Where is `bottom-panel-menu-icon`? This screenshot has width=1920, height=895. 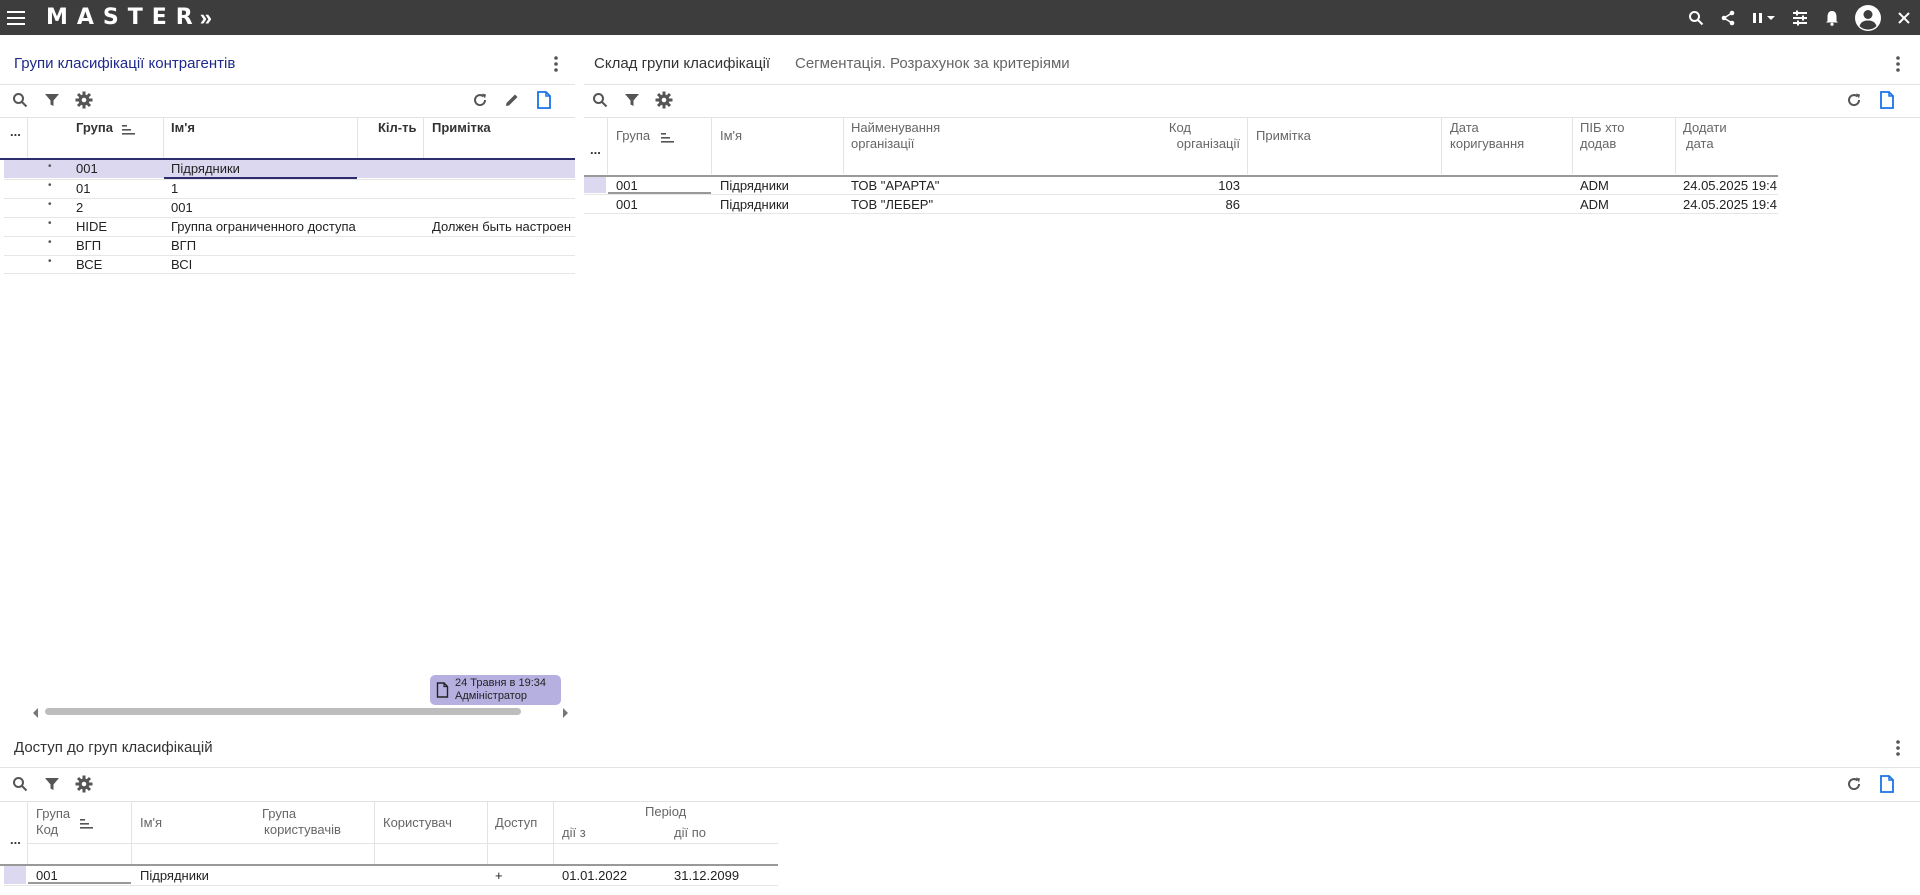 bottom-panel-menu-icon is located at coordinates (1898, 748).